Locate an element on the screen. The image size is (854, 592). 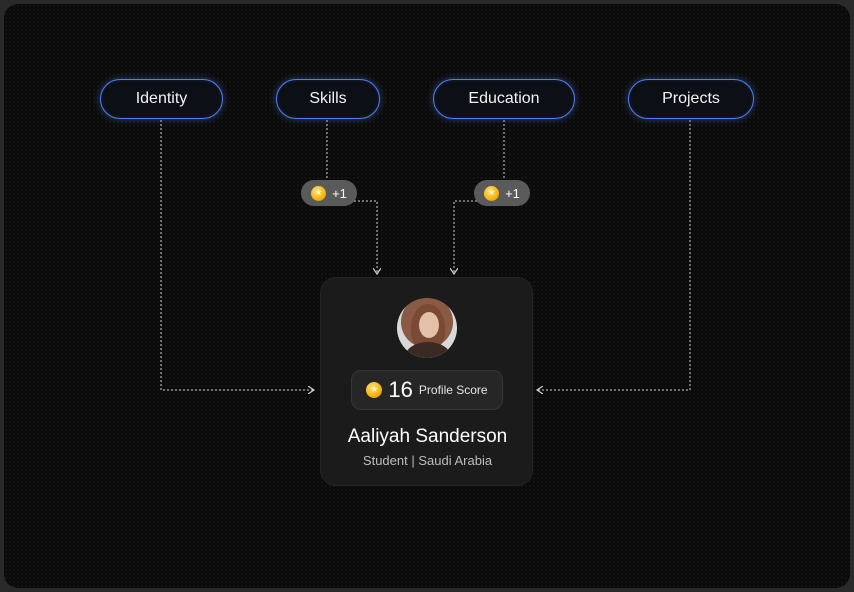
node-education-label: Education is located at coordinates (504, 98).